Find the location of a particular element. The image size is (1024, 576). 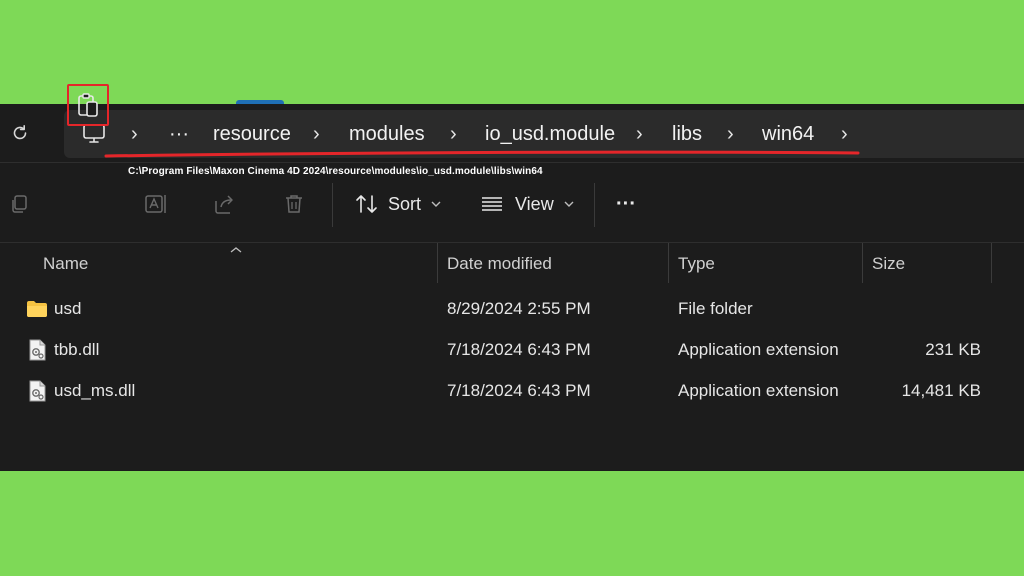

column-type: Type is located at coordinates (696, 264).